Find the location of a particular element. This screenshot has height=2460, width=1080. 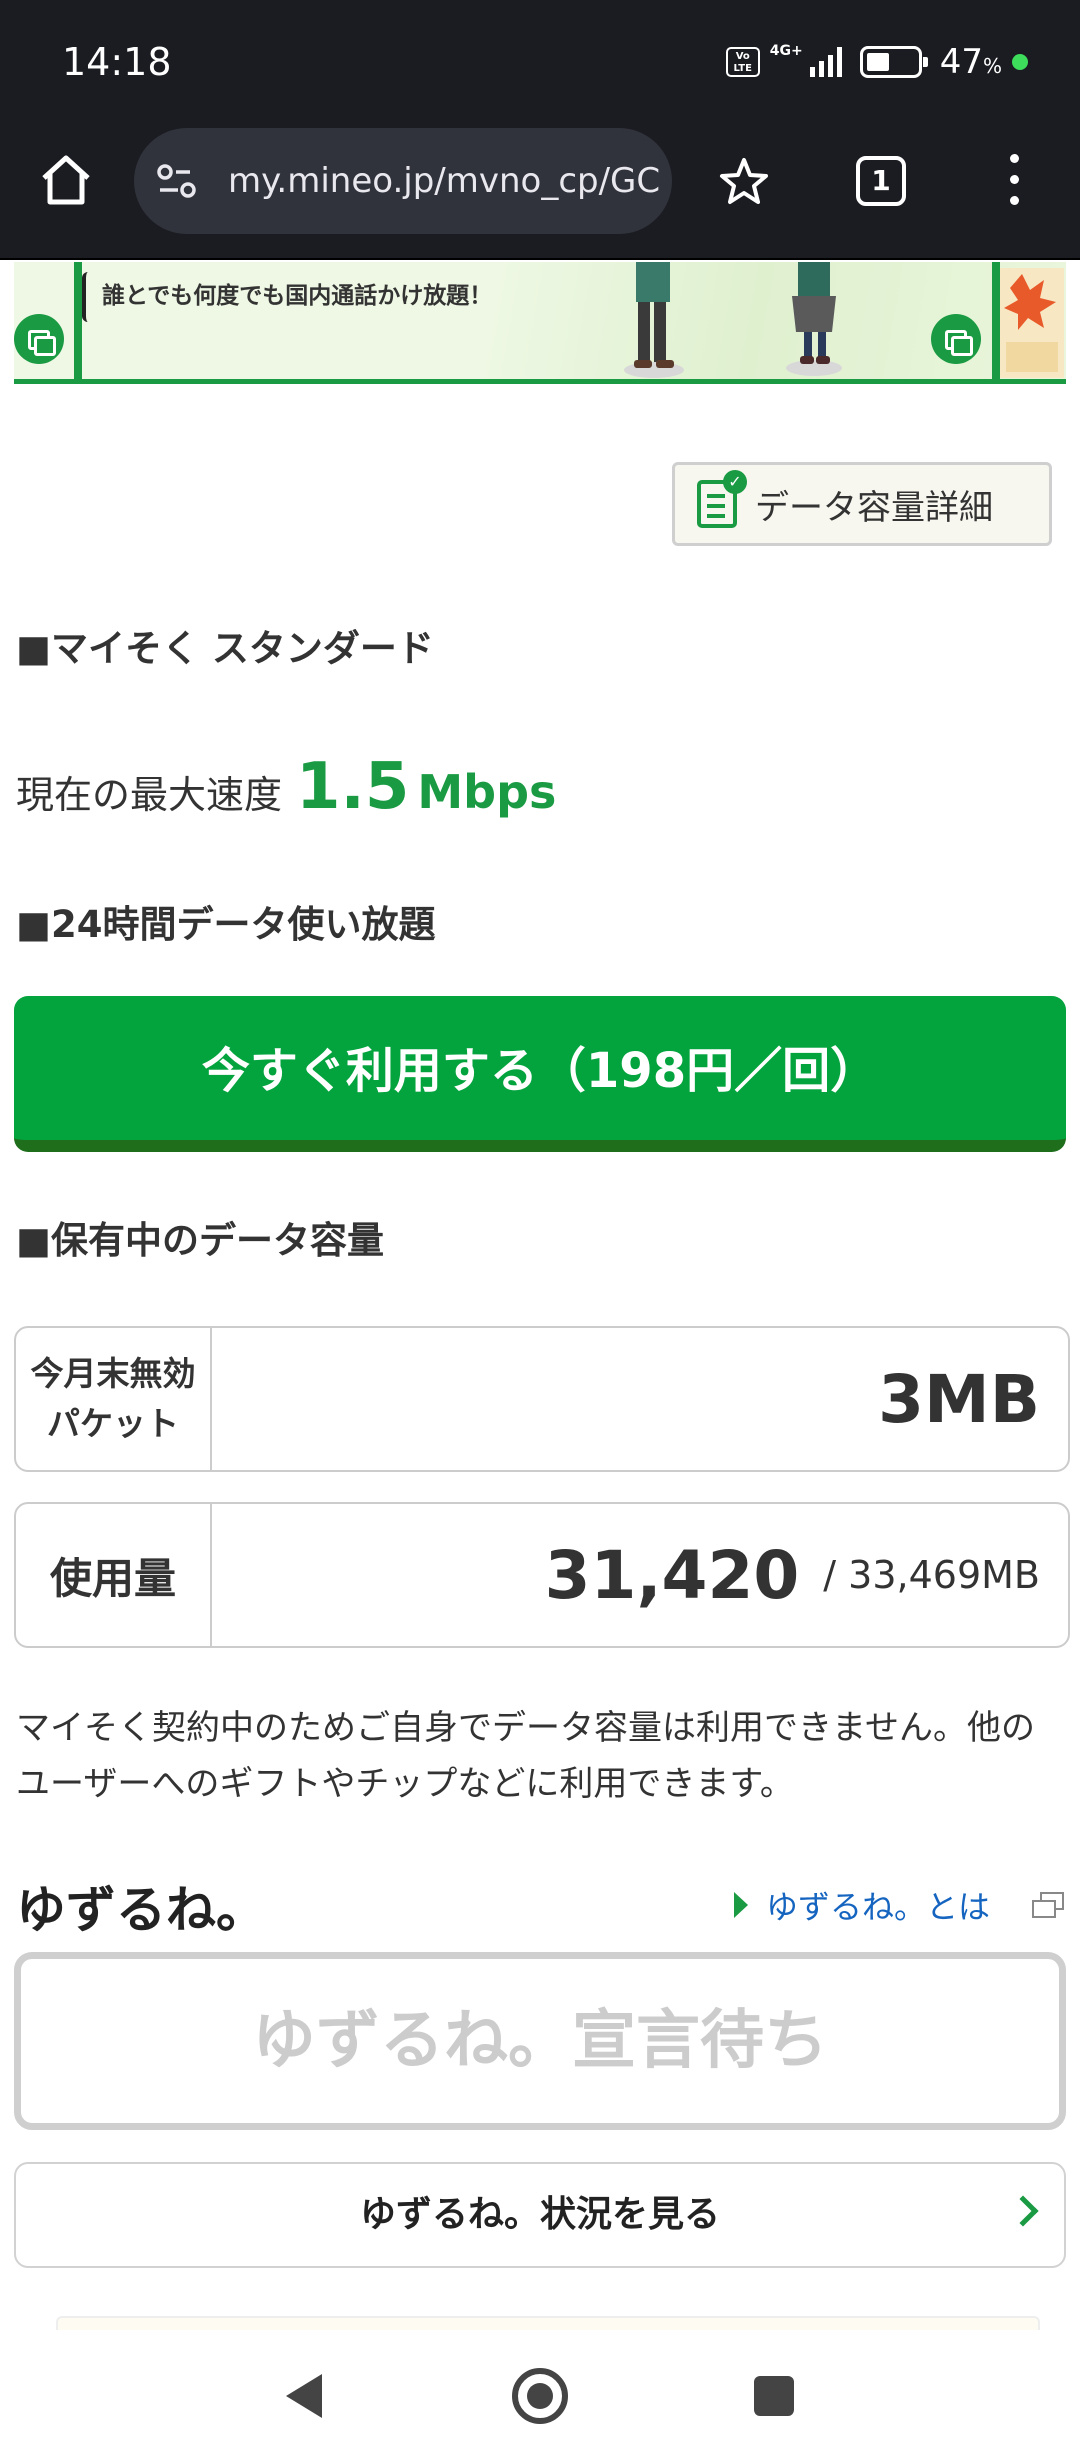

network-type: 4G+ is located at coordinates (786, 51).